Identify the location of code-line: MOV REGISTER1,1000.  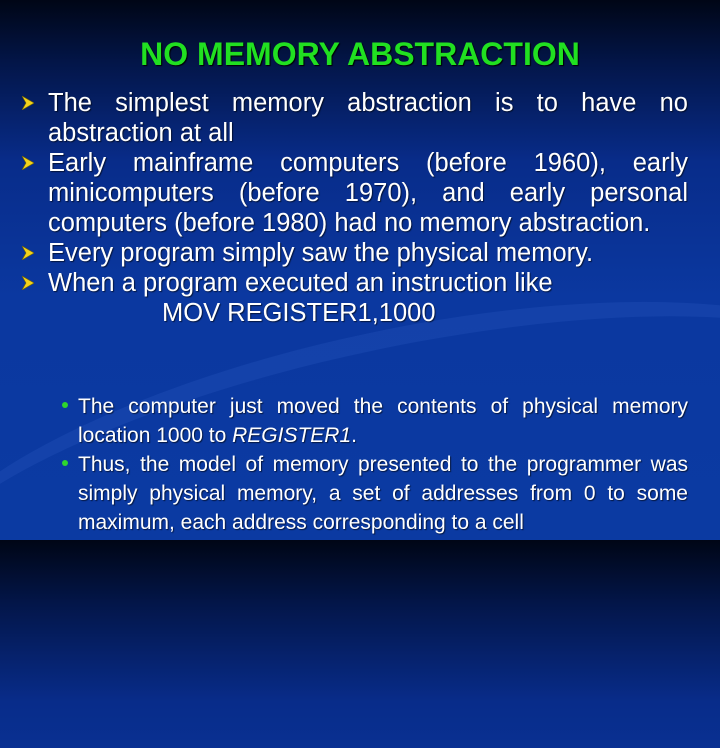
(299, 313).